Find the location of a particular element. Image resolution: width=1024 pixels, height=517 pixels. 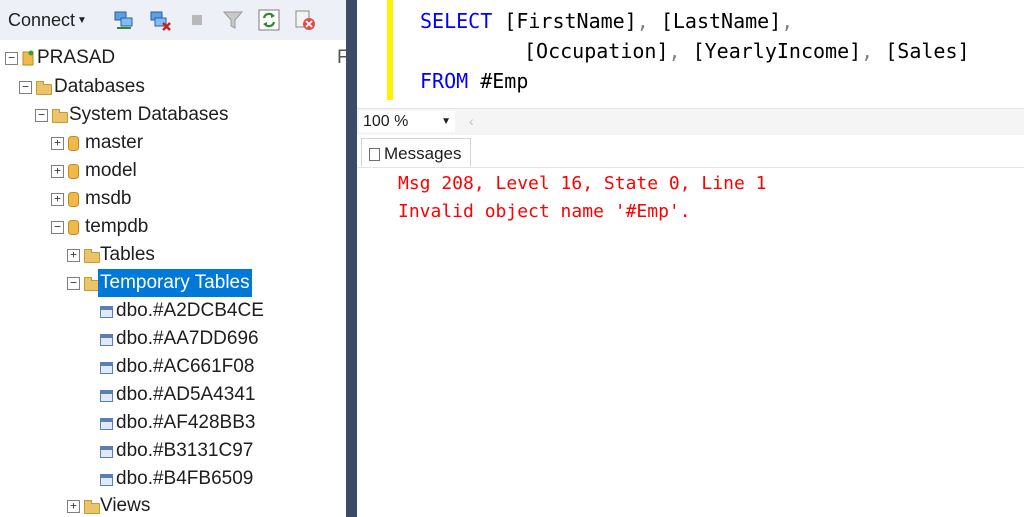

explorer-toolbar: Connect ▼ is located at coordinates (173, 20).